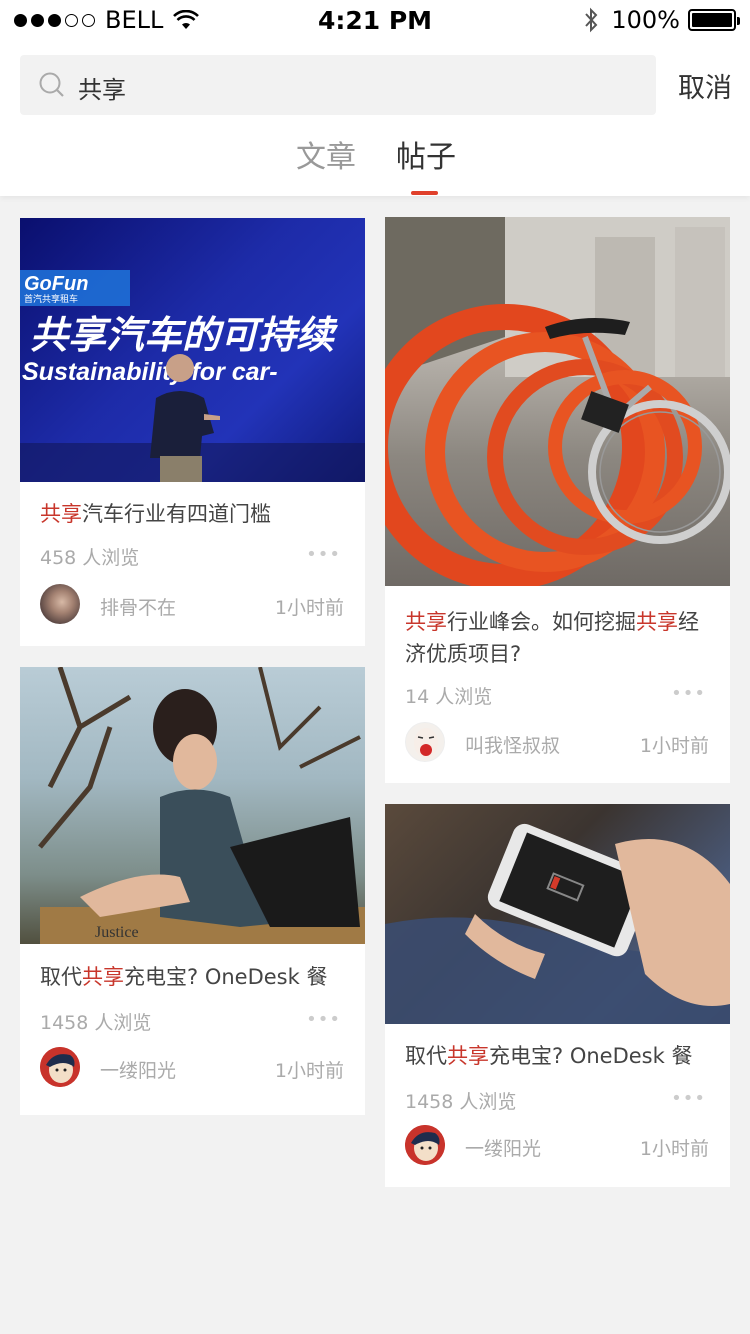  Describe the element at coordinates (184, 335) in the screenshot. I see `image-headline-cn: 共享汽车的可持续` at that location.